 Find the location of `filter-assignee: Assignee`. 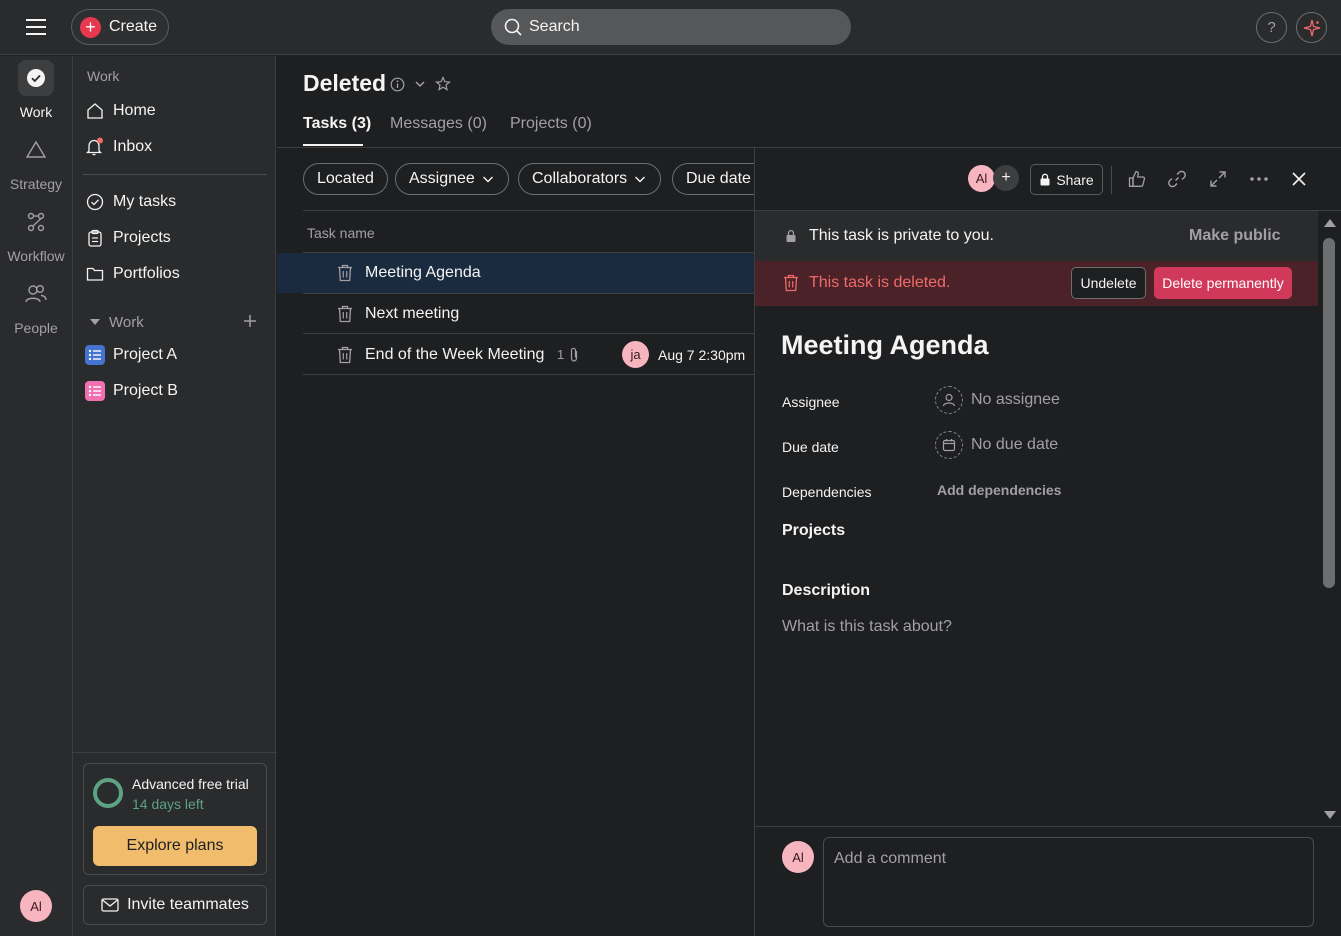

filter-assignee: Assignee is located at coordinates (452, 179).